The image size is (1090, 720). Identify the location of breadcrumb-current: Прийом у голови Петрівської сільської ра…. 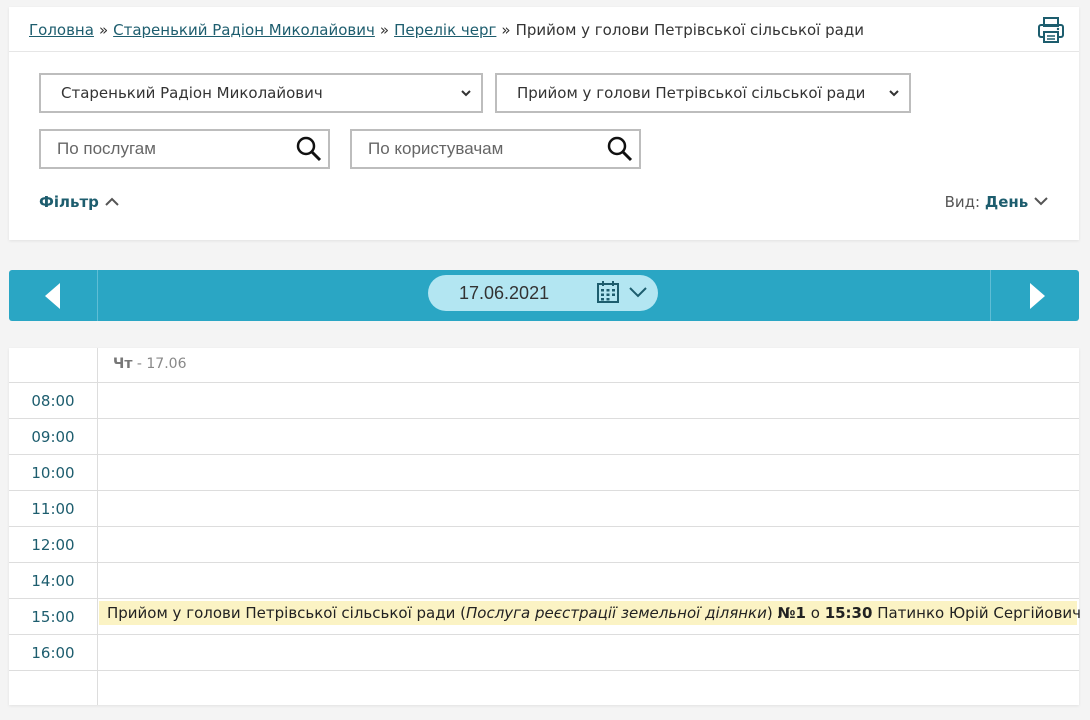
(689, 30).